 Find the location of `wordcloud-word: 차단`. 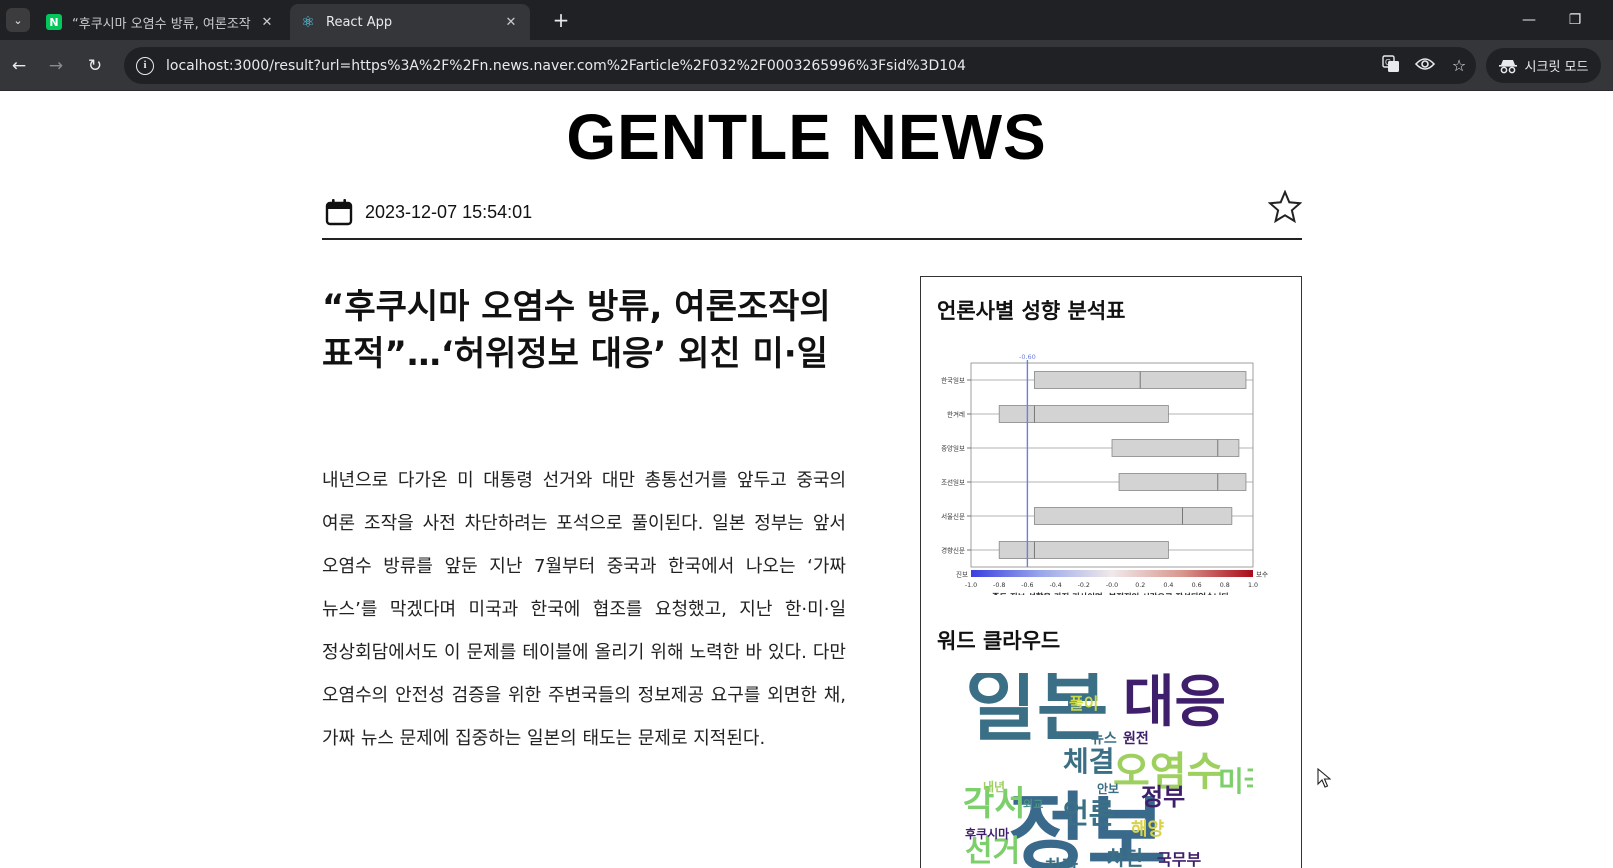

wordcloud-word: 차단 is located at coordinates (1125, 857).